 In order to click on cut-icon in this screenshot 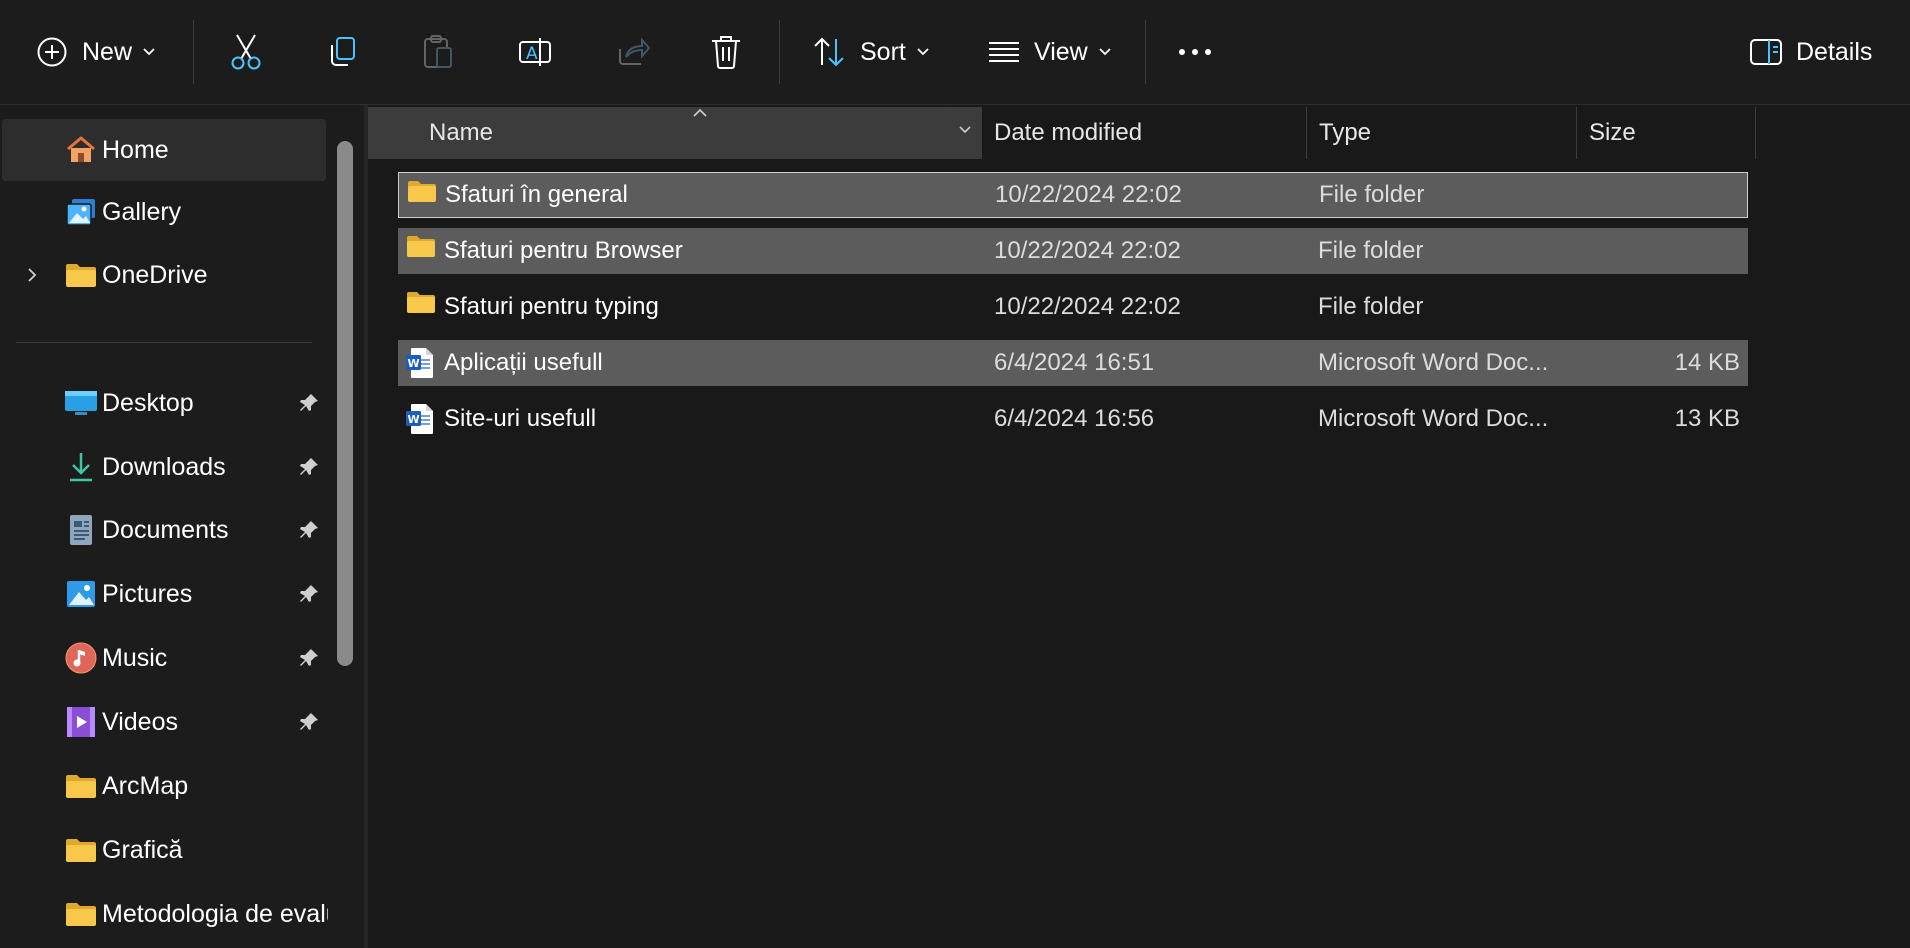, I will do `click(246, 52)`.